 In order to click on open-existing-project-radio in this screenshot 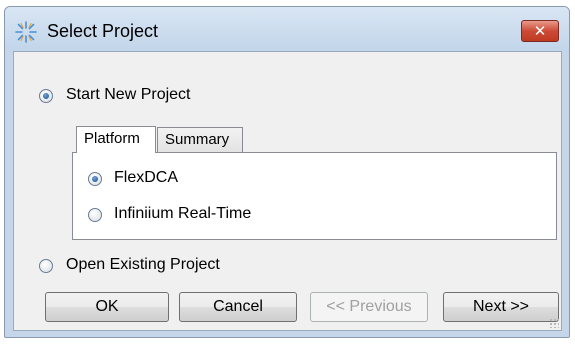, I will do `click(46, 266)`.